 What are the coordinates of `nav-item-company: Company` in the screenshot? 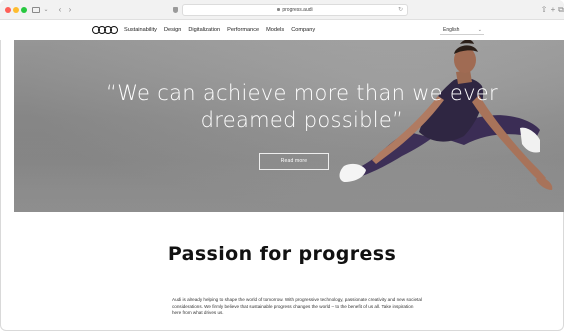 It's located at (303, 30).